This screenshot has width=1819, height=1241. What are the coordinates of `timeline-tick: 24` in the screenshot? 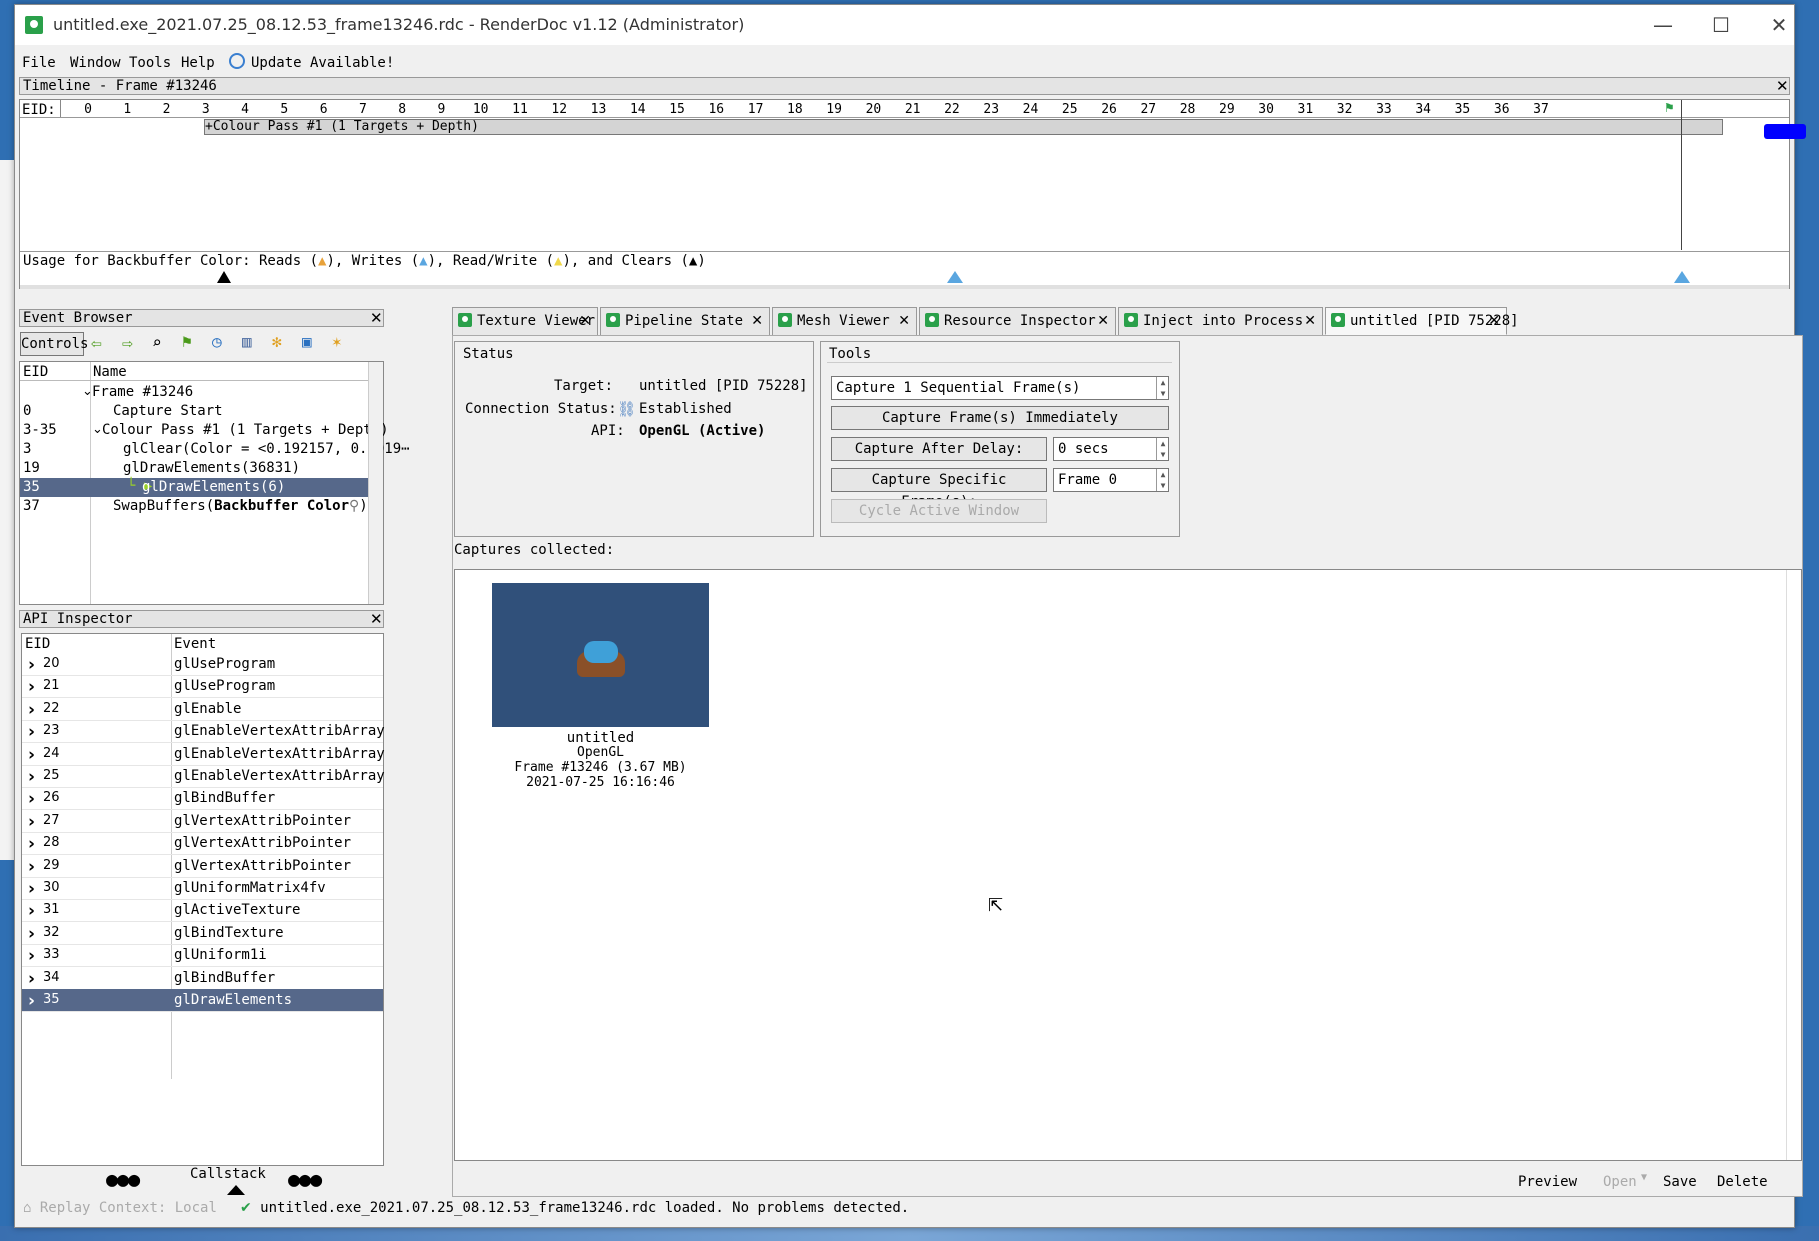 It's located at (1030, 109).